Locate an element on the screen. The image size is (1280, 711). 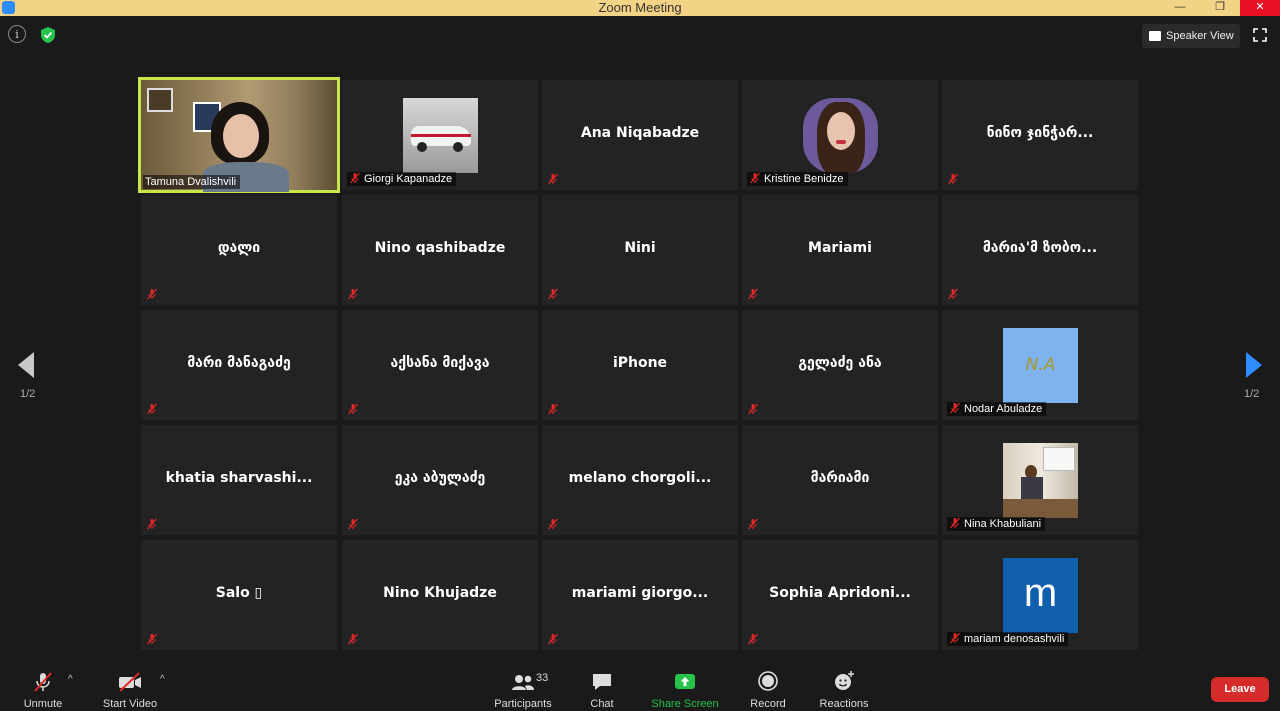
prev-page-arrow-icon is located at coordinates (26, 365).